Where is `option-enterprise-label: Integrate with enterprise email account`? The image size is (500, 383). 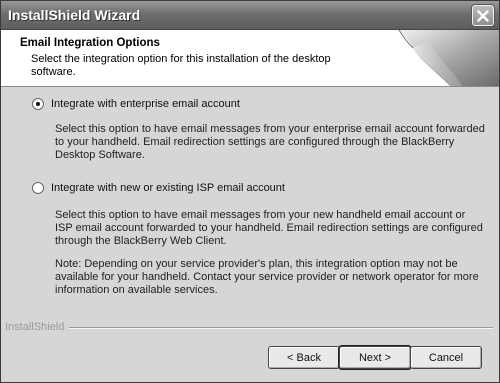 option-enterprise-label: Integrate with enterprise email account is located at coordinates (145, 104).